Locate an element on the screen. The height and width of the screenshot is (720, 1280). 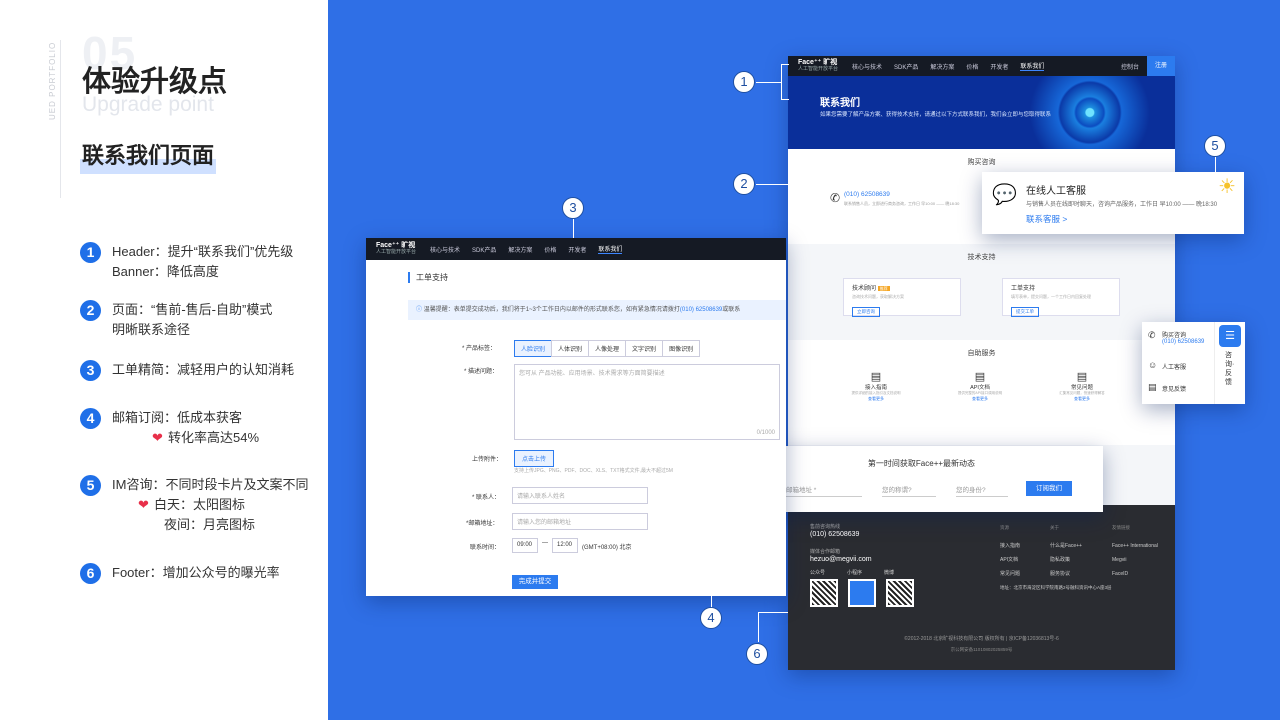
tag-option: 人像处理 is located at coordinates (607, 348).